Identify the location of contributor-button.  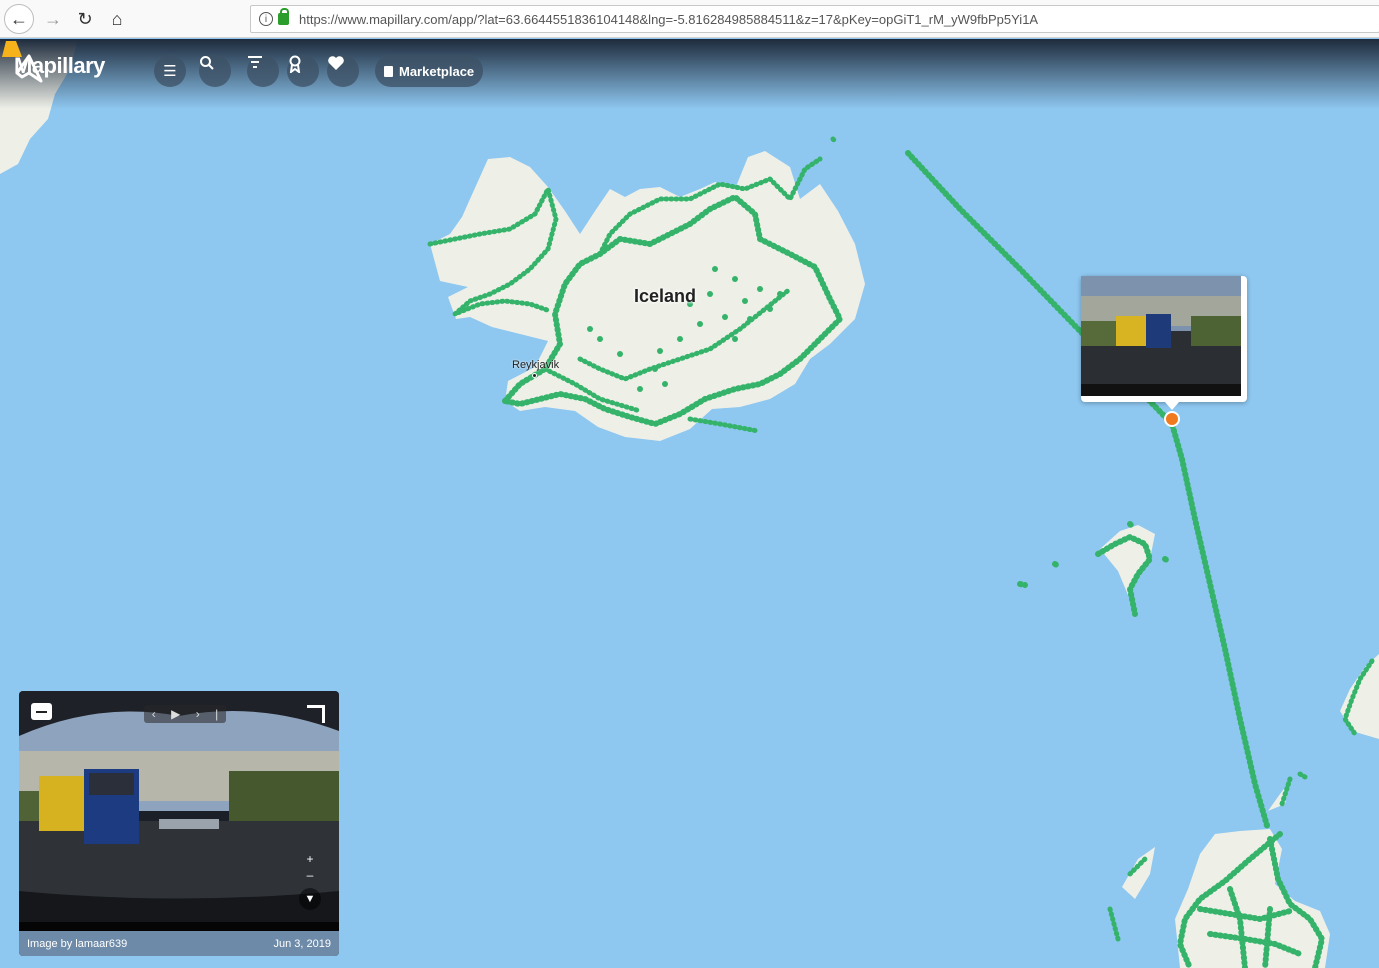
(303, 71).